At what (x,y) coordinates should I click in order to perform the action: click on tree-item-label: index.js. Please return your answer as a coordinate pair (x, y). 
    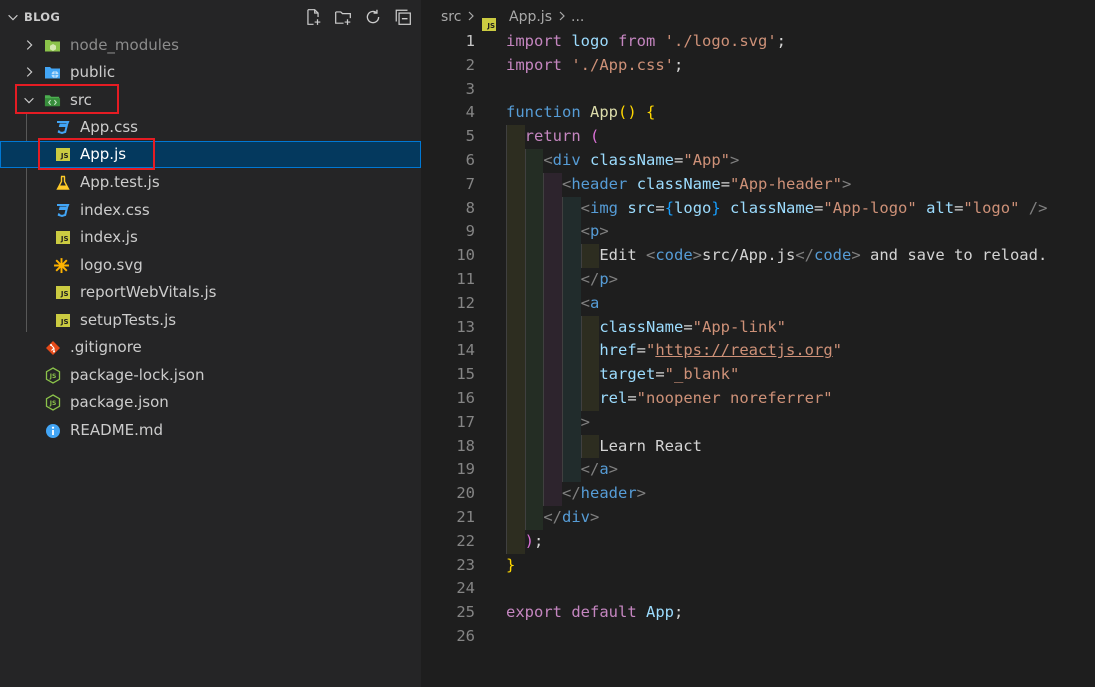
    Looking at the image, I should click on (109, 237).